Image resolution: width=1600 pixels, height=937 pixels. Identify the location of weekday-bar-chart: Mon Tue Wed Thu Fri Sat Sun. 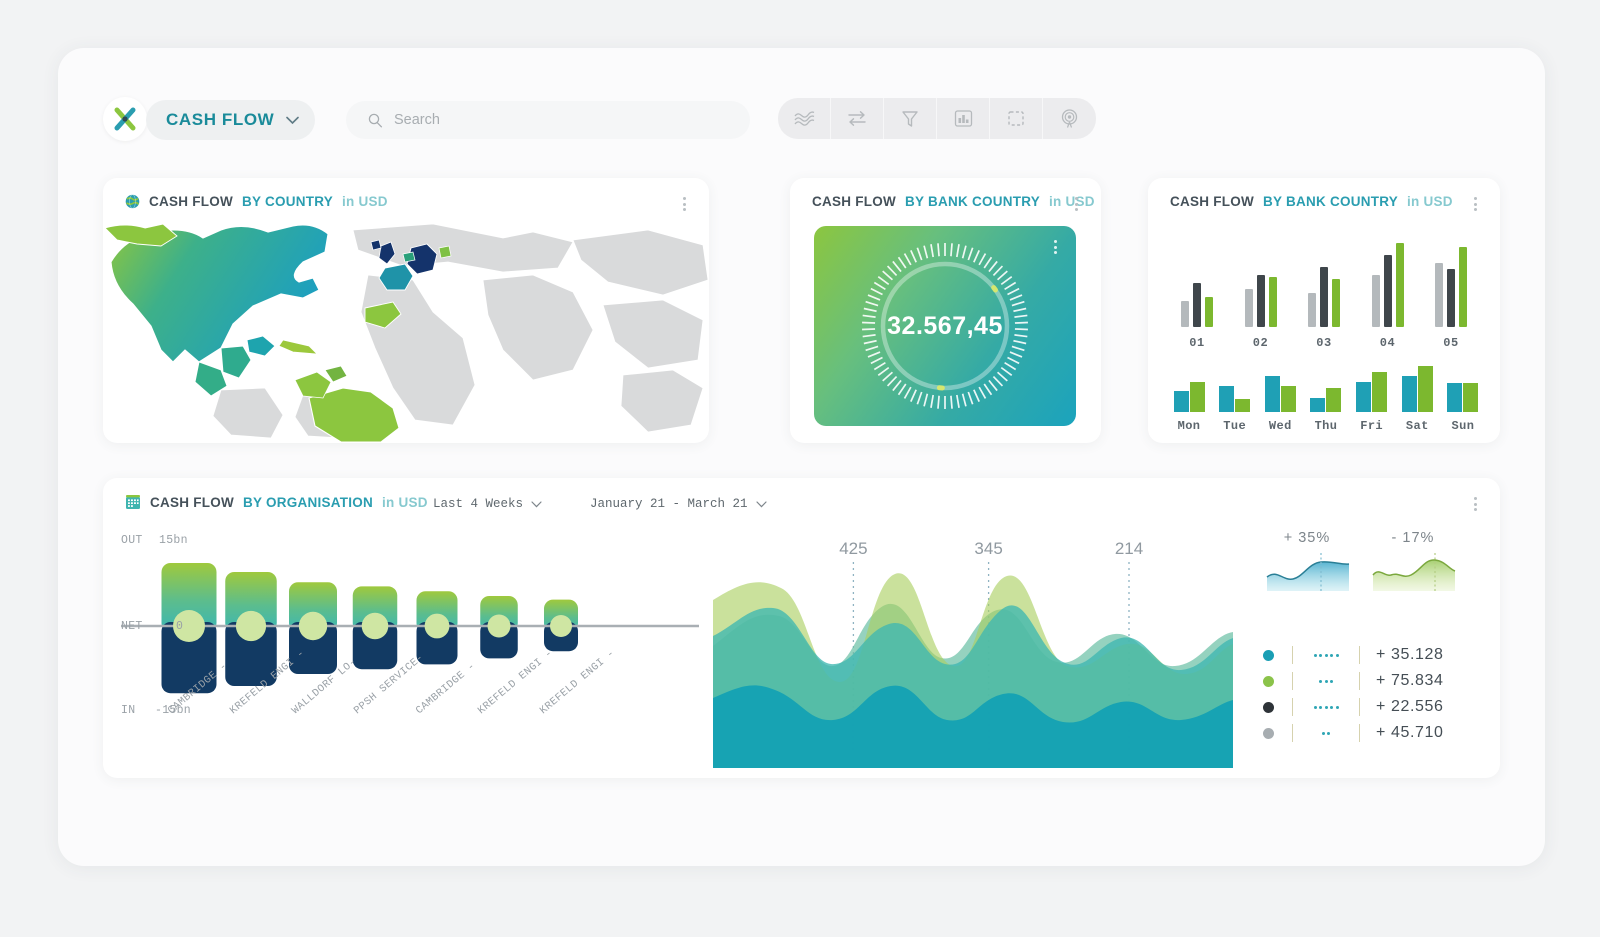
(1326, 398).